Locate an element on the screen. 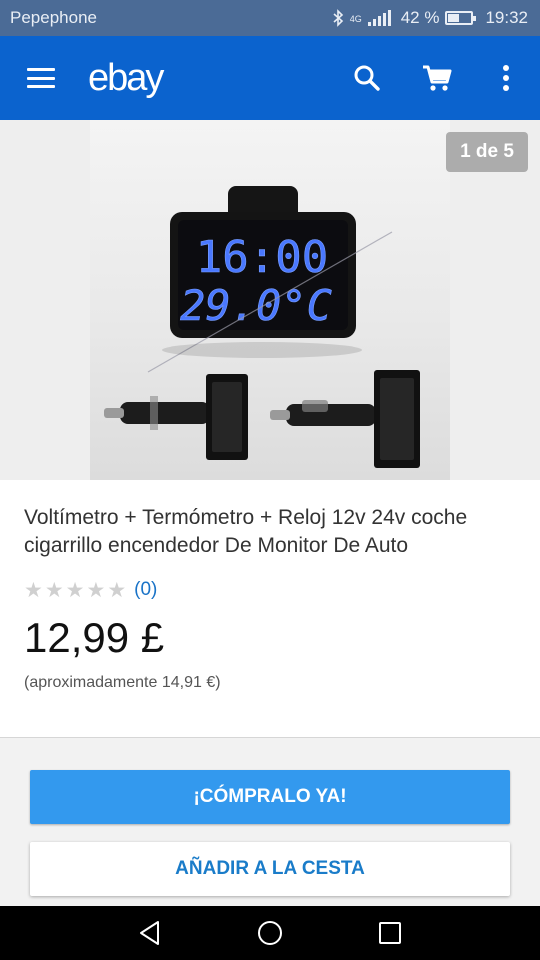 This screenshot has height=960, width=540. approximate-price: (aproximadamente 14,91 €) is located at coordinates (122, 682).